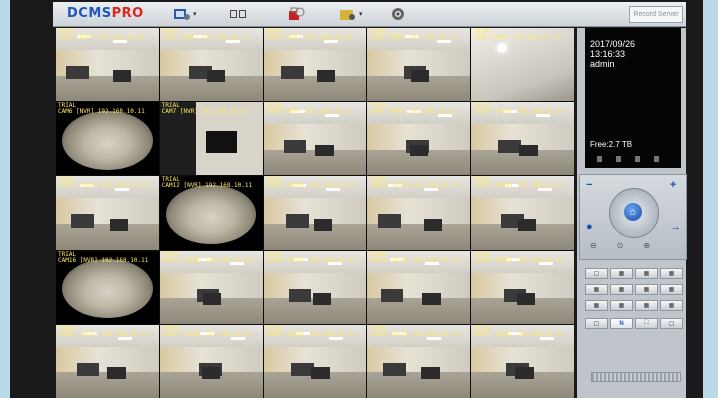 The image size is (718, 398). I want to click on camera-name: CAM5 [NVR] 192.168.10.11, so click(516, 37).